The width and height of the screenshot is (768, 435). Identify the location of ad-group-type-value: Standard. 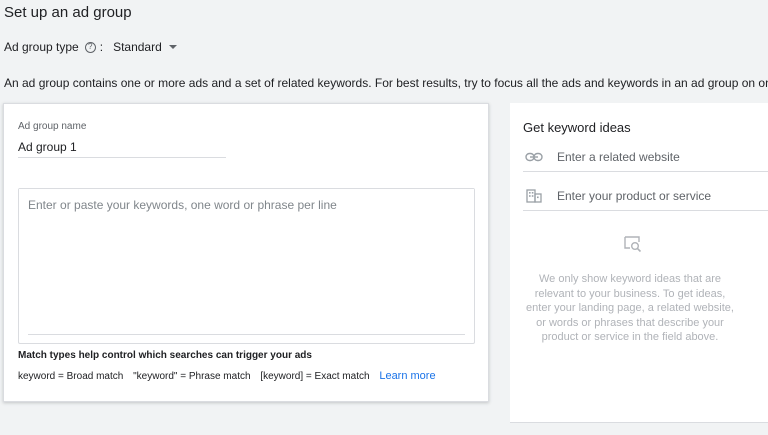
(137, 47).